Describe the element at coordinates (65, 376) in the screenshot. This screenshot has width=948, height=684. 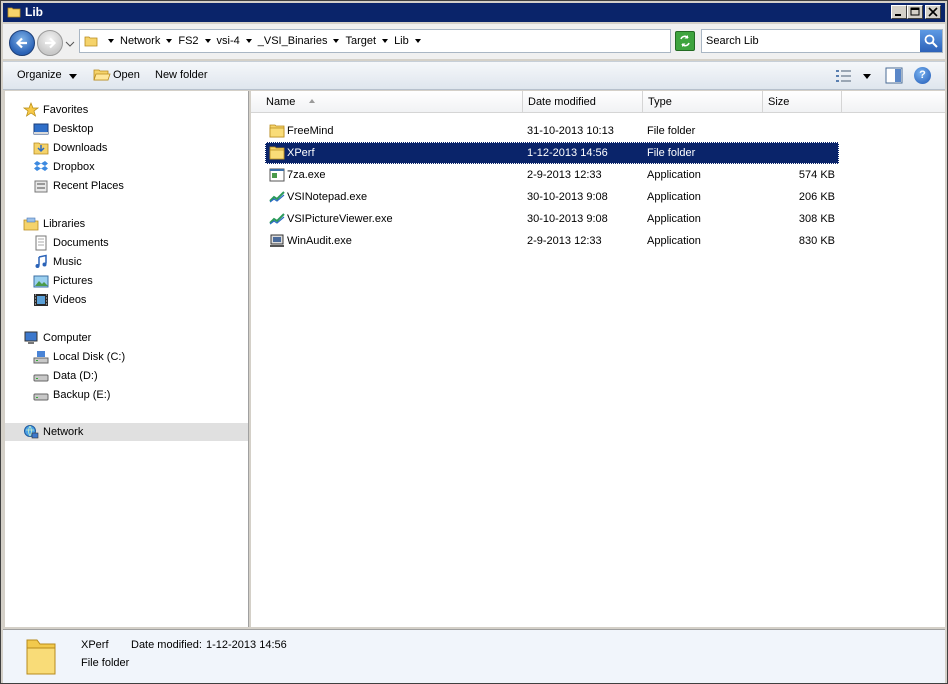
I see `nav-data-d: Data (D:)` at that location.